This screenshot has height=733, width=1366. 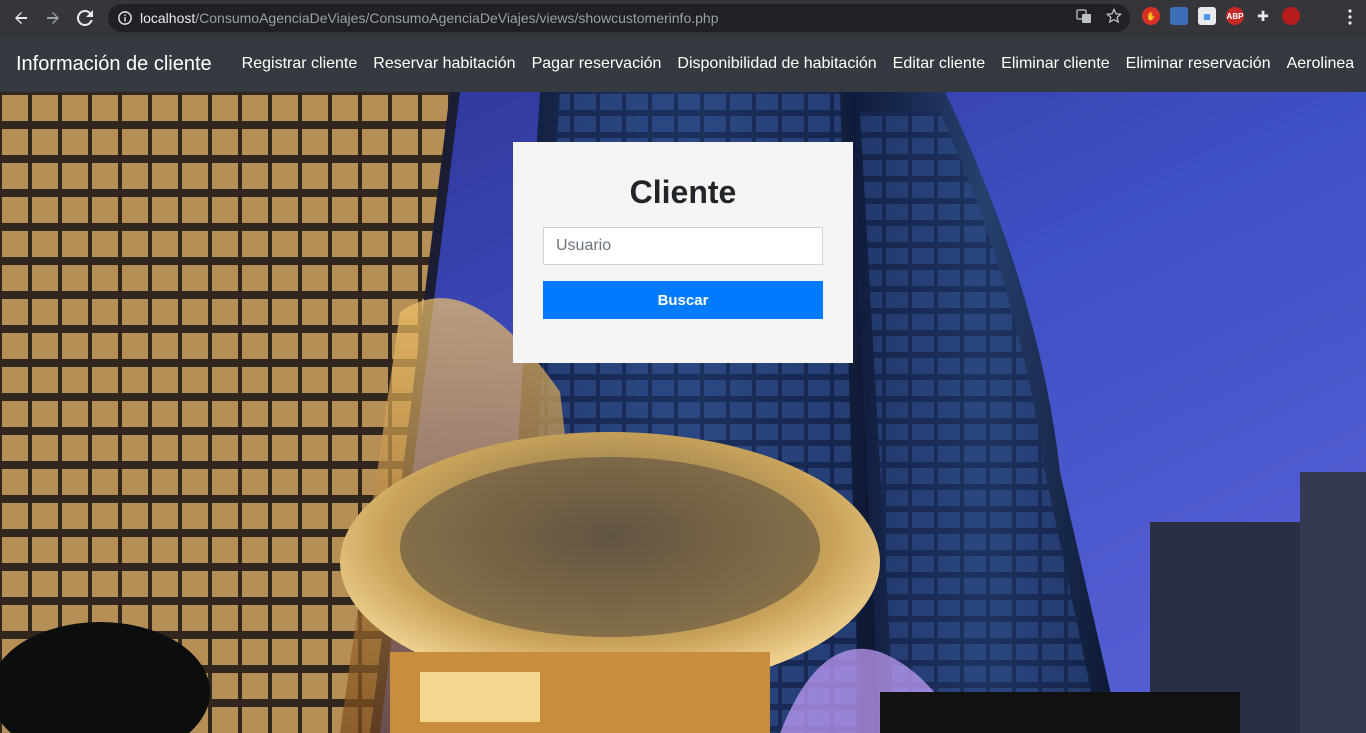 What do you see at coordinates (597, 64) in the screenshot?
I see `nav-link-pagar-reservacion: Pagar reservación` at bounding box center [597, 64].